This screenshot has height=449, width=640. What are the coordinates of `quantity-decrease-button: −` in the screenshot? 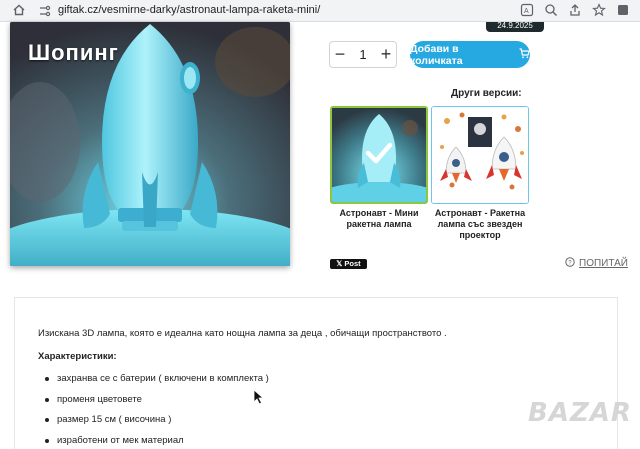 It's located at (340, 54).